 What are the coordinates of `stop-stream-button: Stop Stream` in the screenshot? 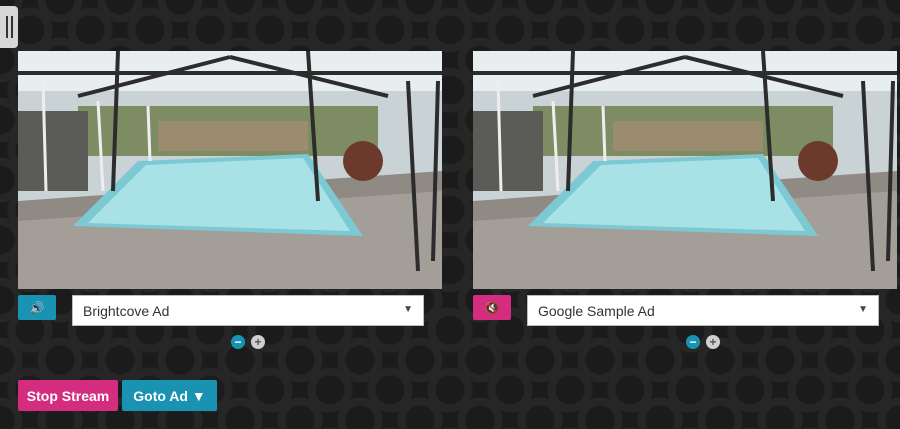 It's located at (68, 395).